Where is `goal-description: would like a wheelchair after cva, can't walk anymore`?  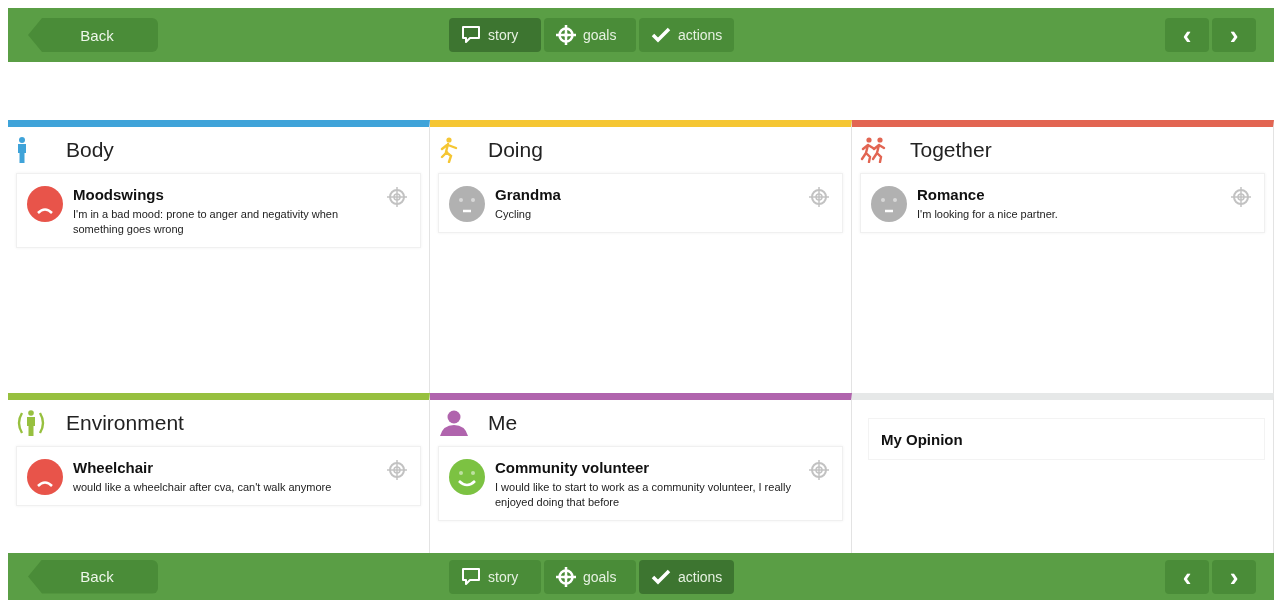
goal-description: would like a wheelchair after cva, can't walk anymore is located at coordinates (203, 487).